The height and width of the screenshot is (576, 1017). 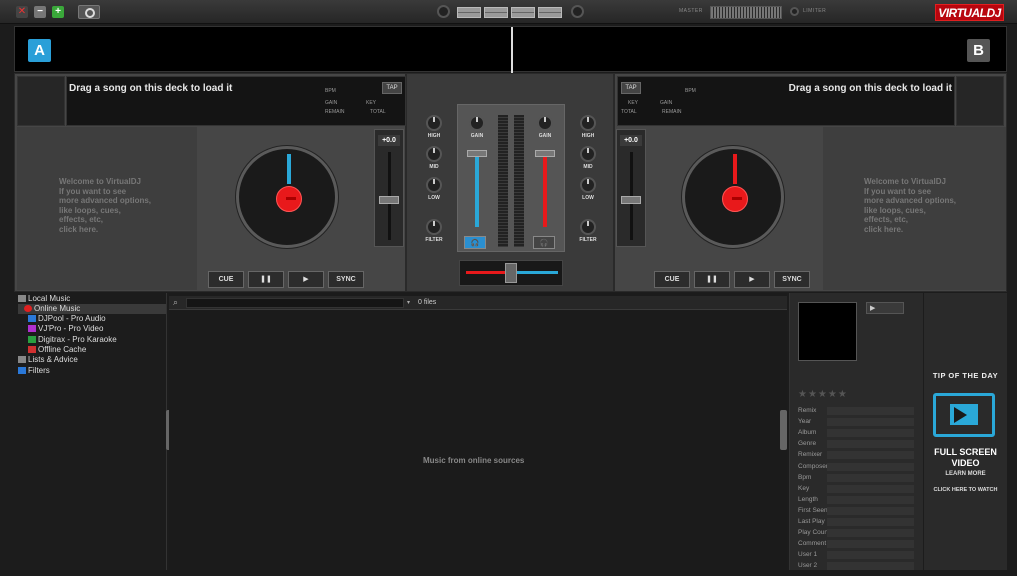 What do you see at coordinates (392, 88) in the screenshot?
I see `deck-a-tap-button: TAP` at bounding box center [392, 88].